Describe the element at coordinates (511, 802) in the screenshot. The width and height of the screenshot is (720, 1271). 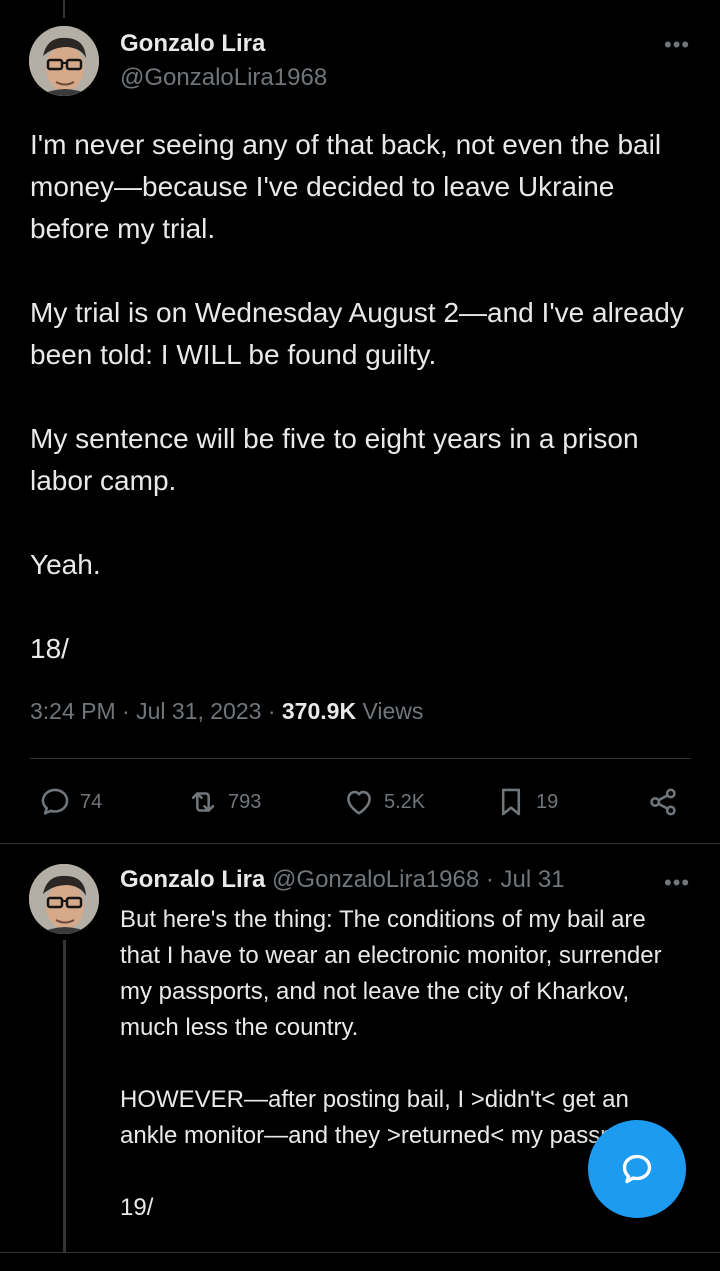
I see `bookmark-icon` at that location.